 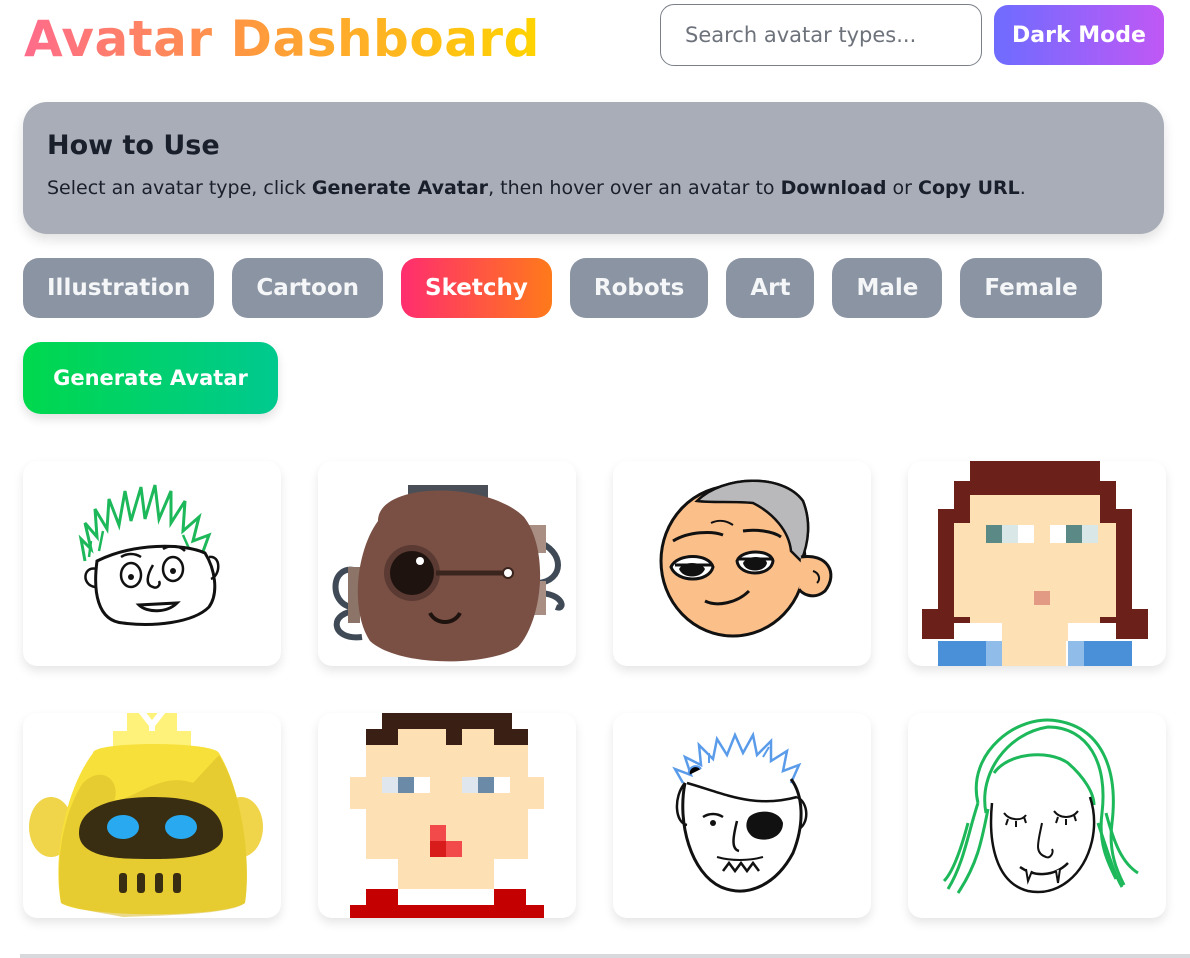 I want to click on dark-mode-button: Dark Mode, so click(x=1079, y=35).